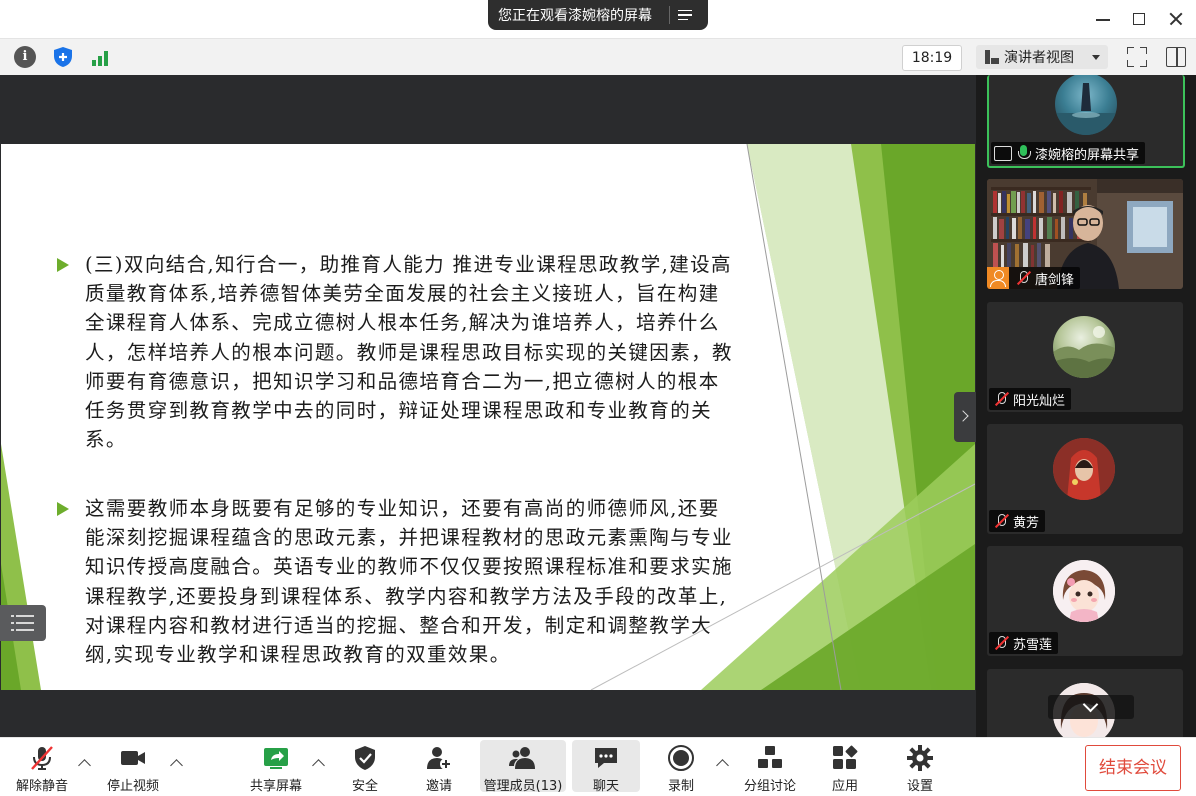  What do you see at coordinates (606, 758) in the screenshot?
I see `chat-bubble-icon` at bounding box center [606, 758].